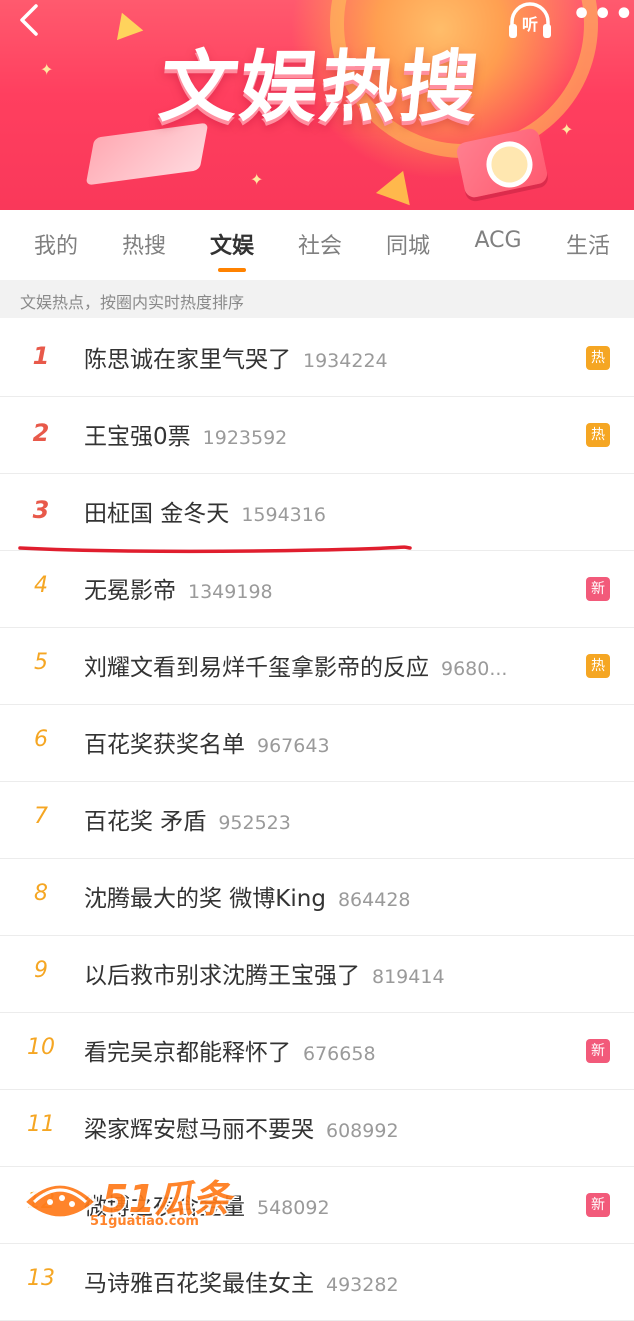 The image size is (634, 1321). Describe the element at coordinates (41, 893) in the screenshot. I see `rank-number: 8` at that location.